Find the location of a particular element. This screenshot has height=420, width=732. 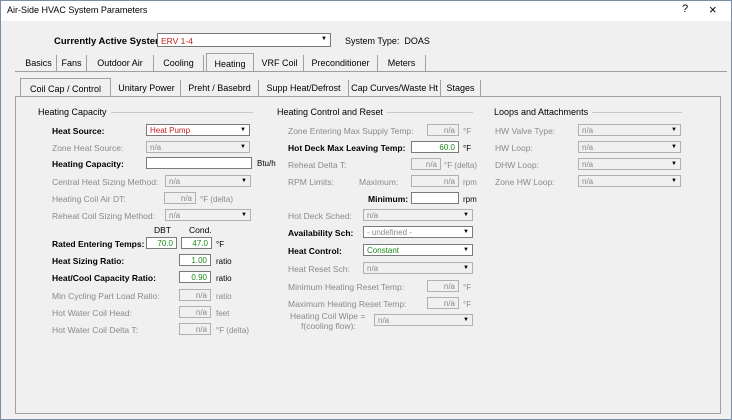

sizing-ratio-label: Heat Sizing Ratio: is located at coordinates (88, 261).